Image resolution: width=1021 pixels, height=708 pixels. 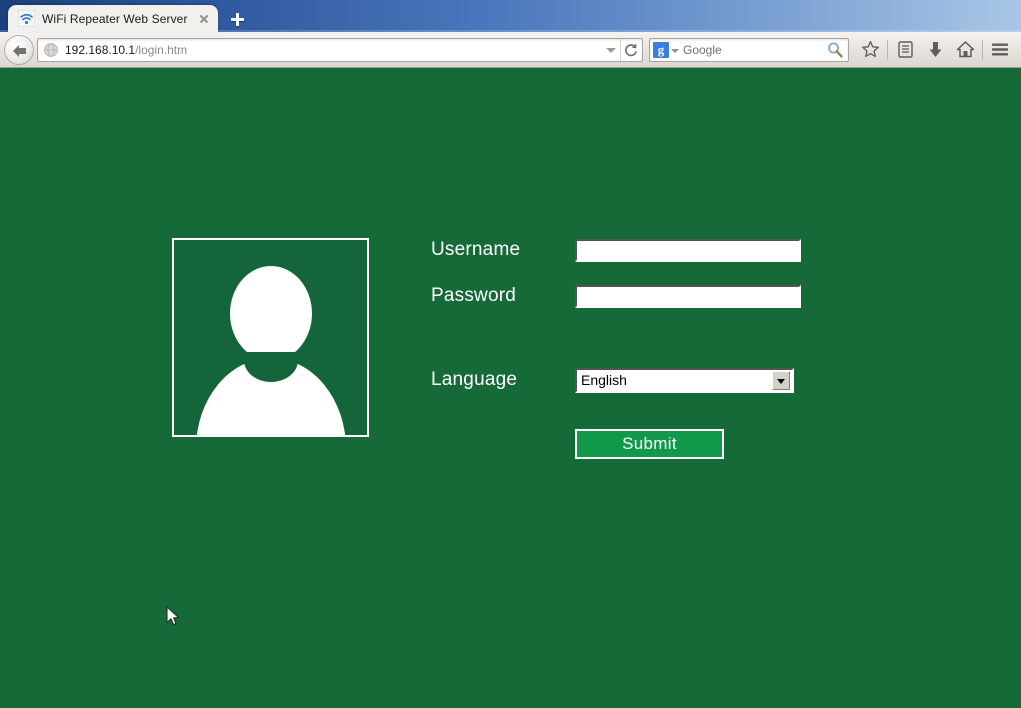 What do you see at coordinates (935, 50) in the screenshot?
I see `downloads-icon` at bounding box center [935, 50].